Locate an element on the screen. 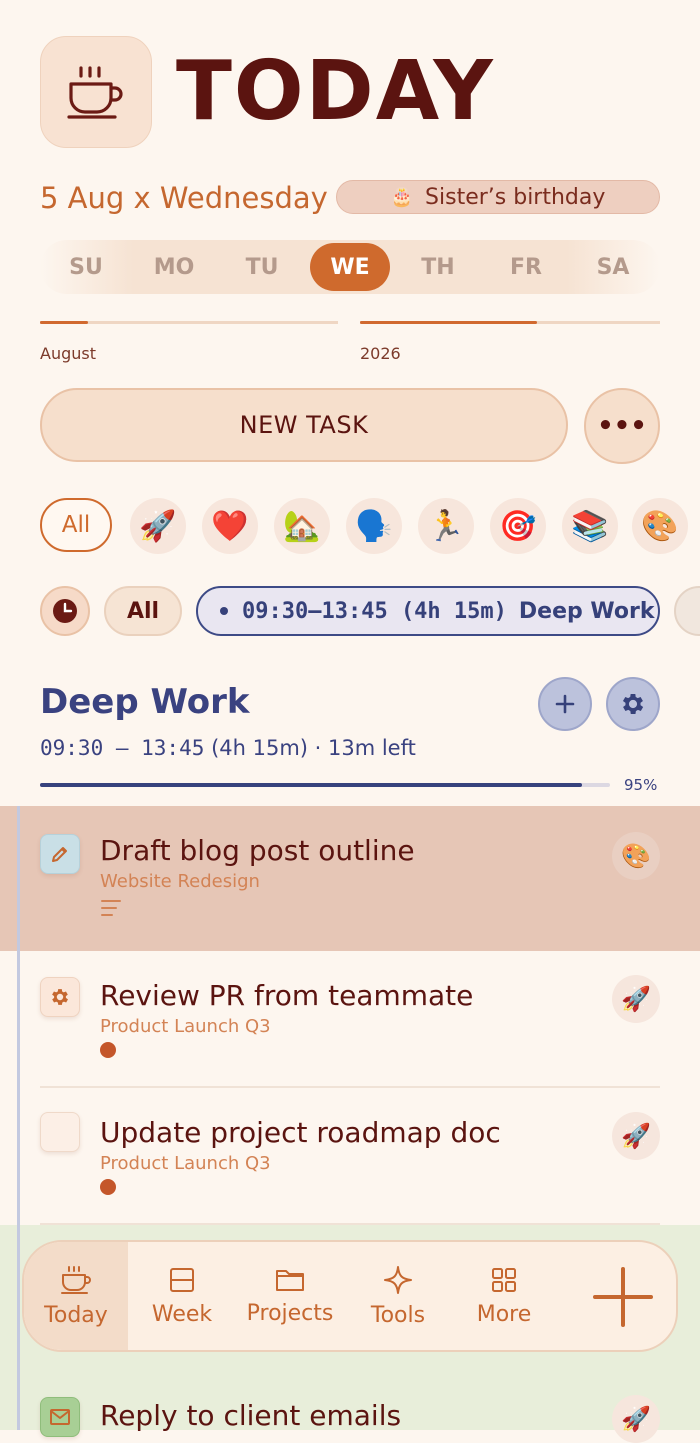  day-tu: TU is located at coordinates (262, 267).